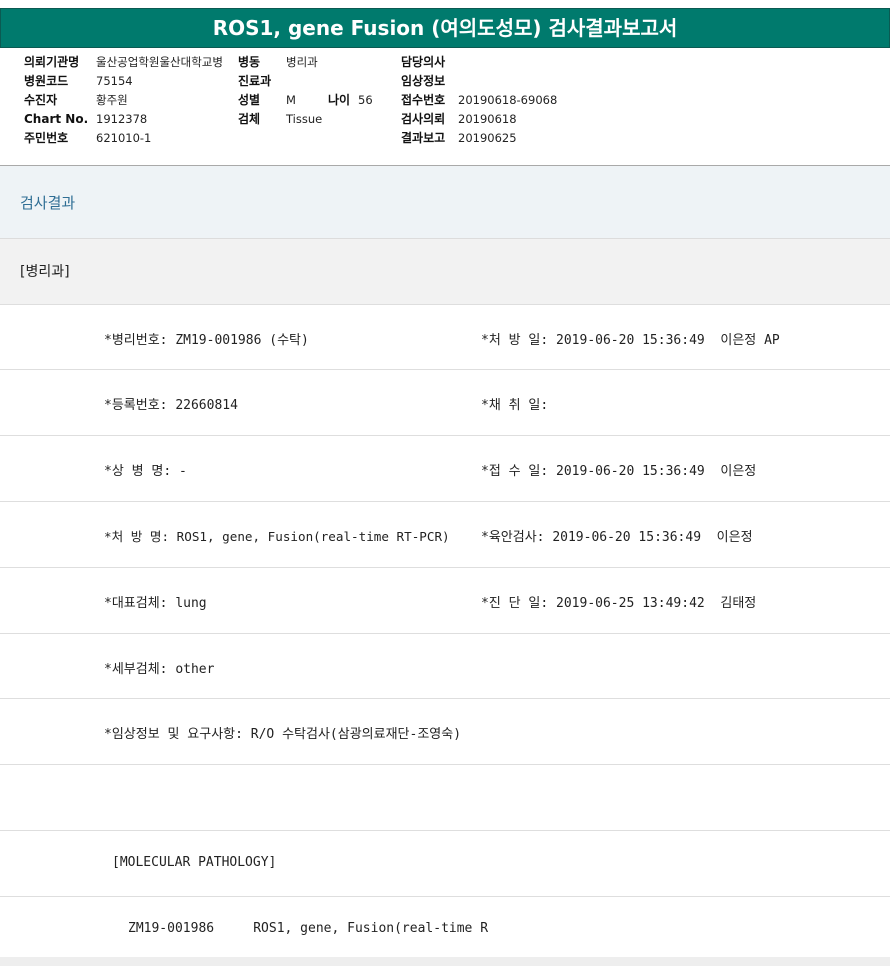 The image size is (890, 966). Describe the element at coordinates (445, 666) in the screenshot. I see `report-row: *세부검체: other` at that location.